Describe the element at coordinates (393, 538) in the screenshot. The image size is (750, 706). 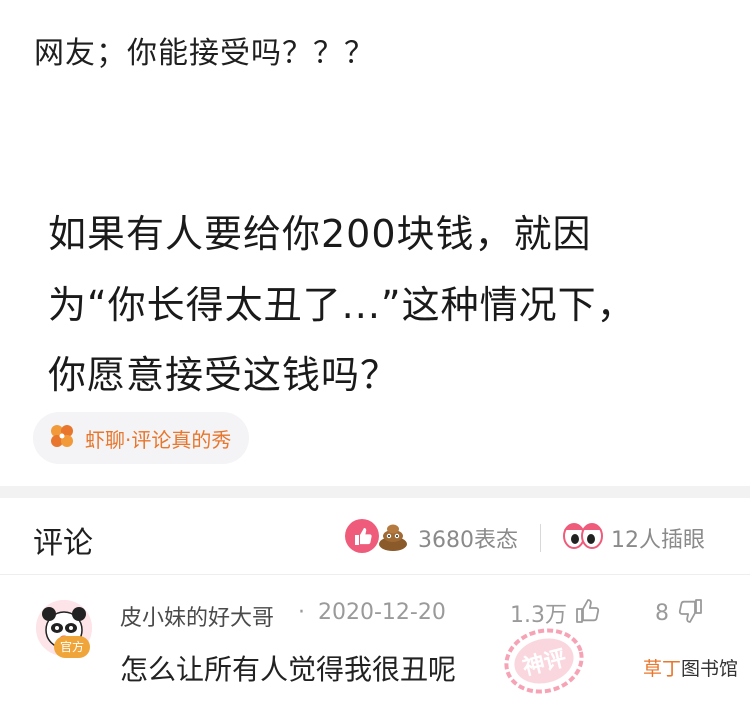
I see `poop-reaction-icon` at that location.